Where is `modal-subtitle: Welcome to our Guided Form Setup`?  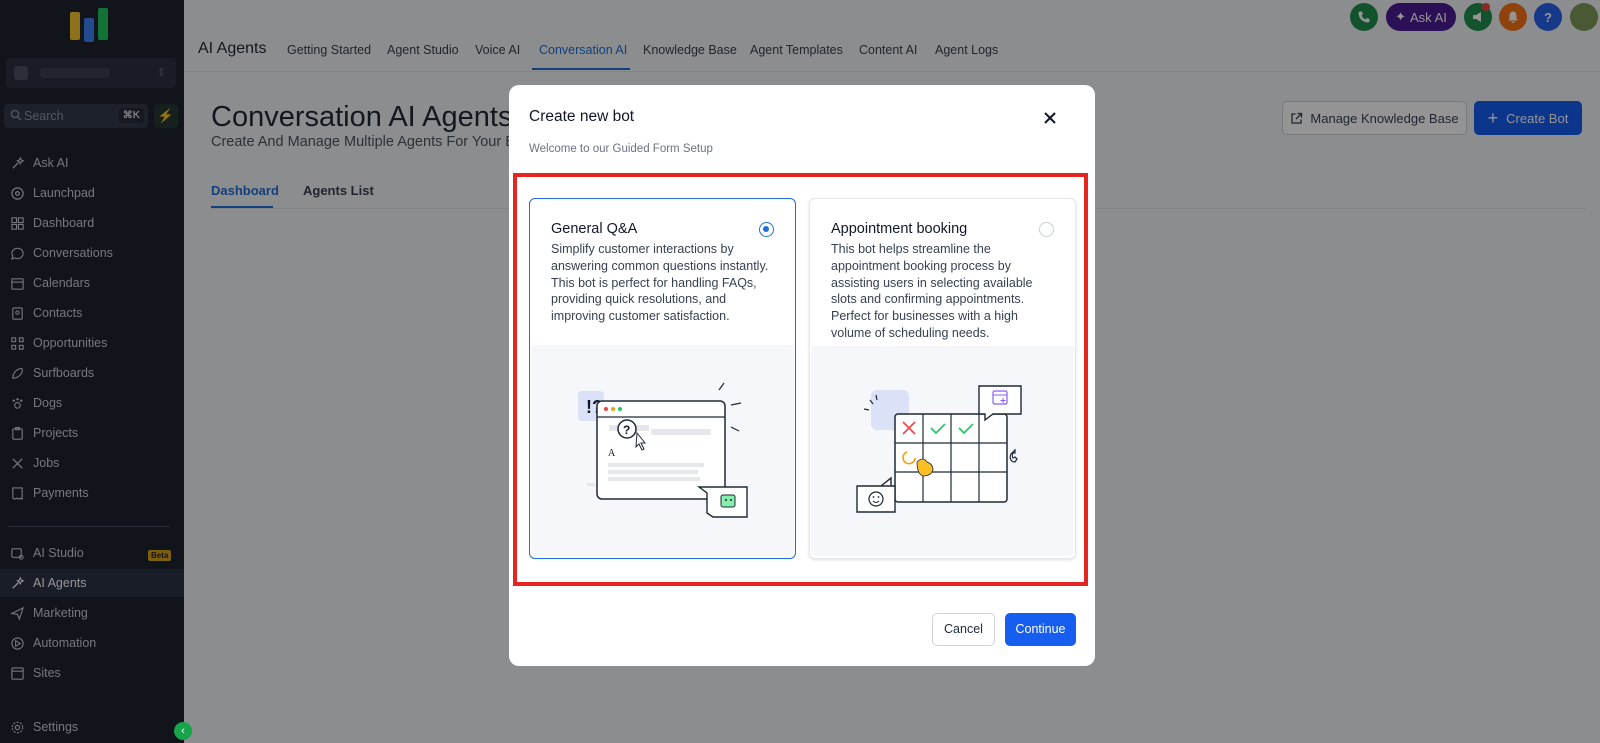
modal-subtitle: Welcome to our Guided Form Setup is located at coordinates (621, 149).